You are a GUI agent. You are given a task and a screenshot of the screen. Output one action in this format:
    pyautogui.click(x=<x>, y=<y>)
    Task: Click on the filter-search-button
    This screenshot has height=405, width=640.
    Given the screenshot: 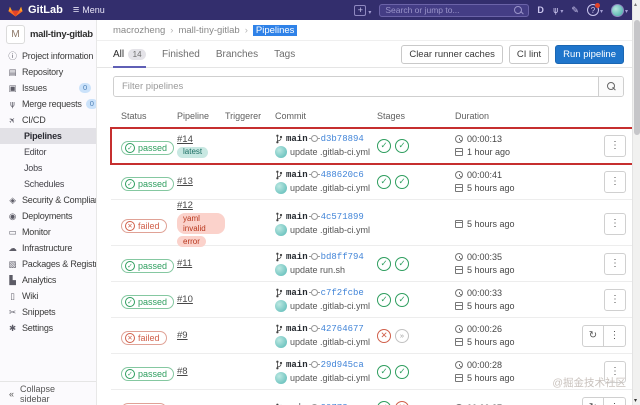 What is the action you would take?
    pyautogui.click(x=610, y=86)
    